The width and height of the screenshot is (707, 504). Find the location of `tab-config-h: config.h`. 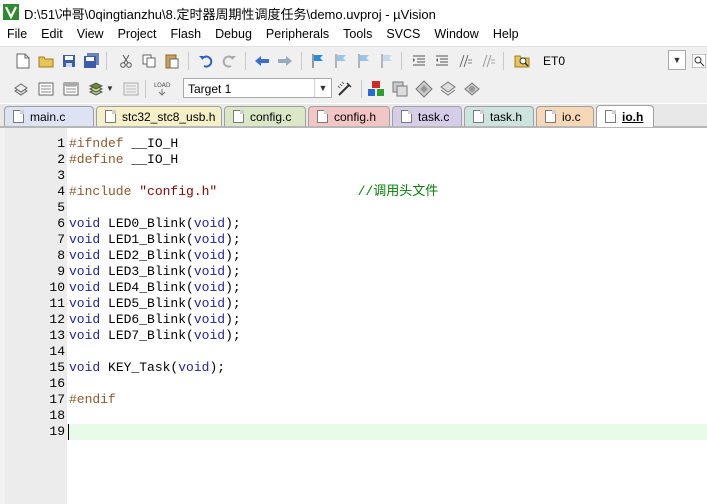

tab-config-h: config.h is located at coordinates (349, 116).